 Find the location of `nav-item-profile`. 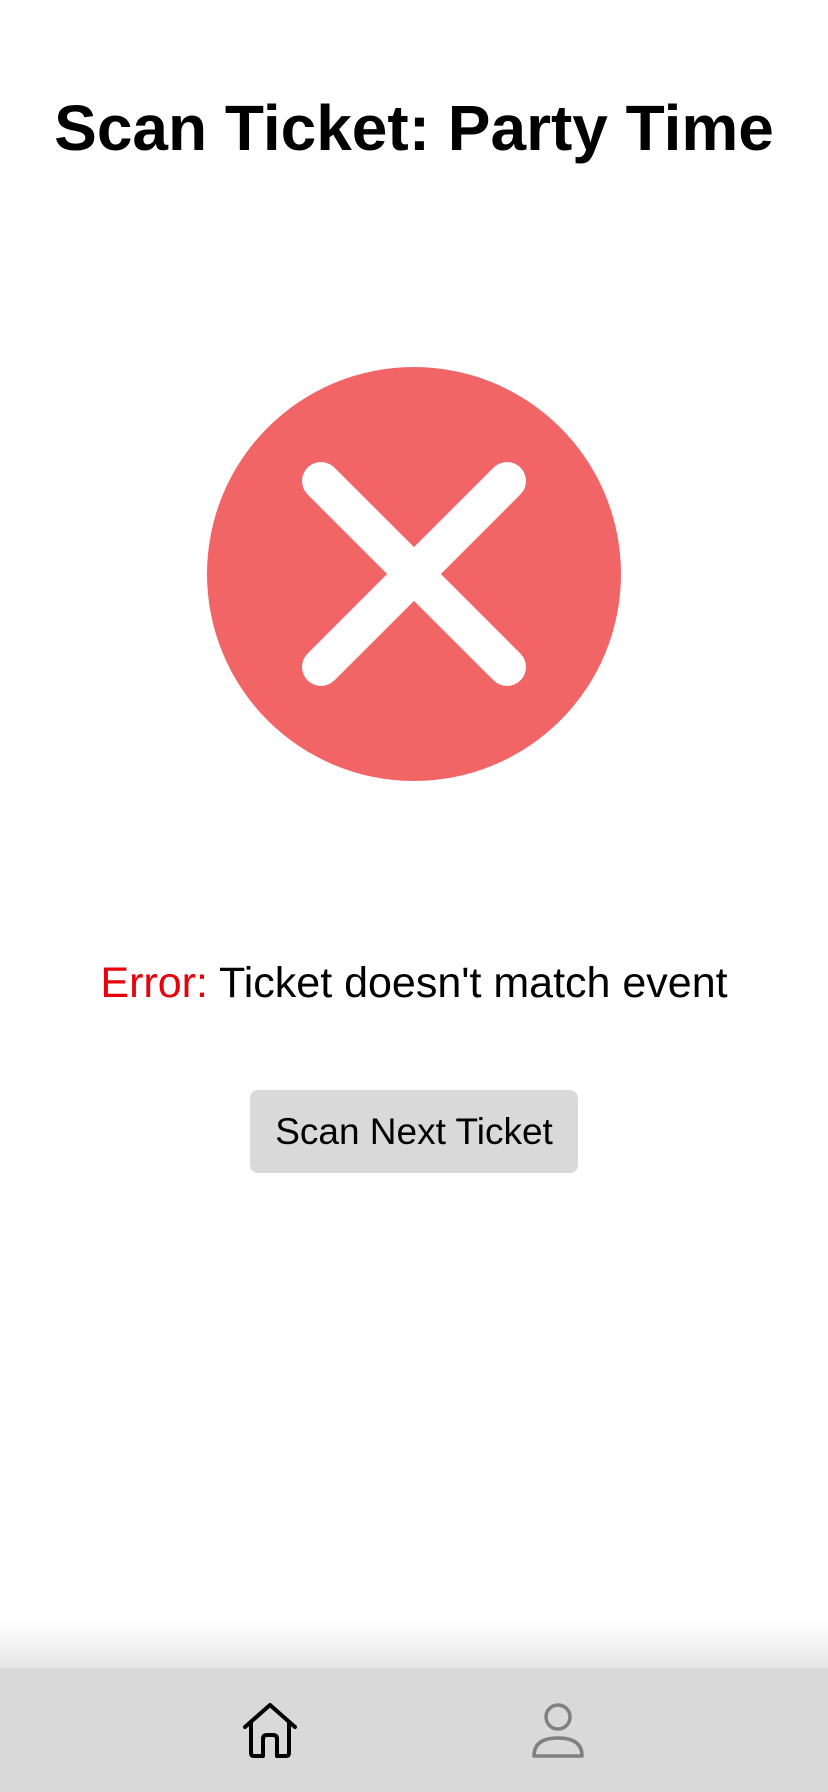

nav-item-profile is located at coordinates (558, 1730).